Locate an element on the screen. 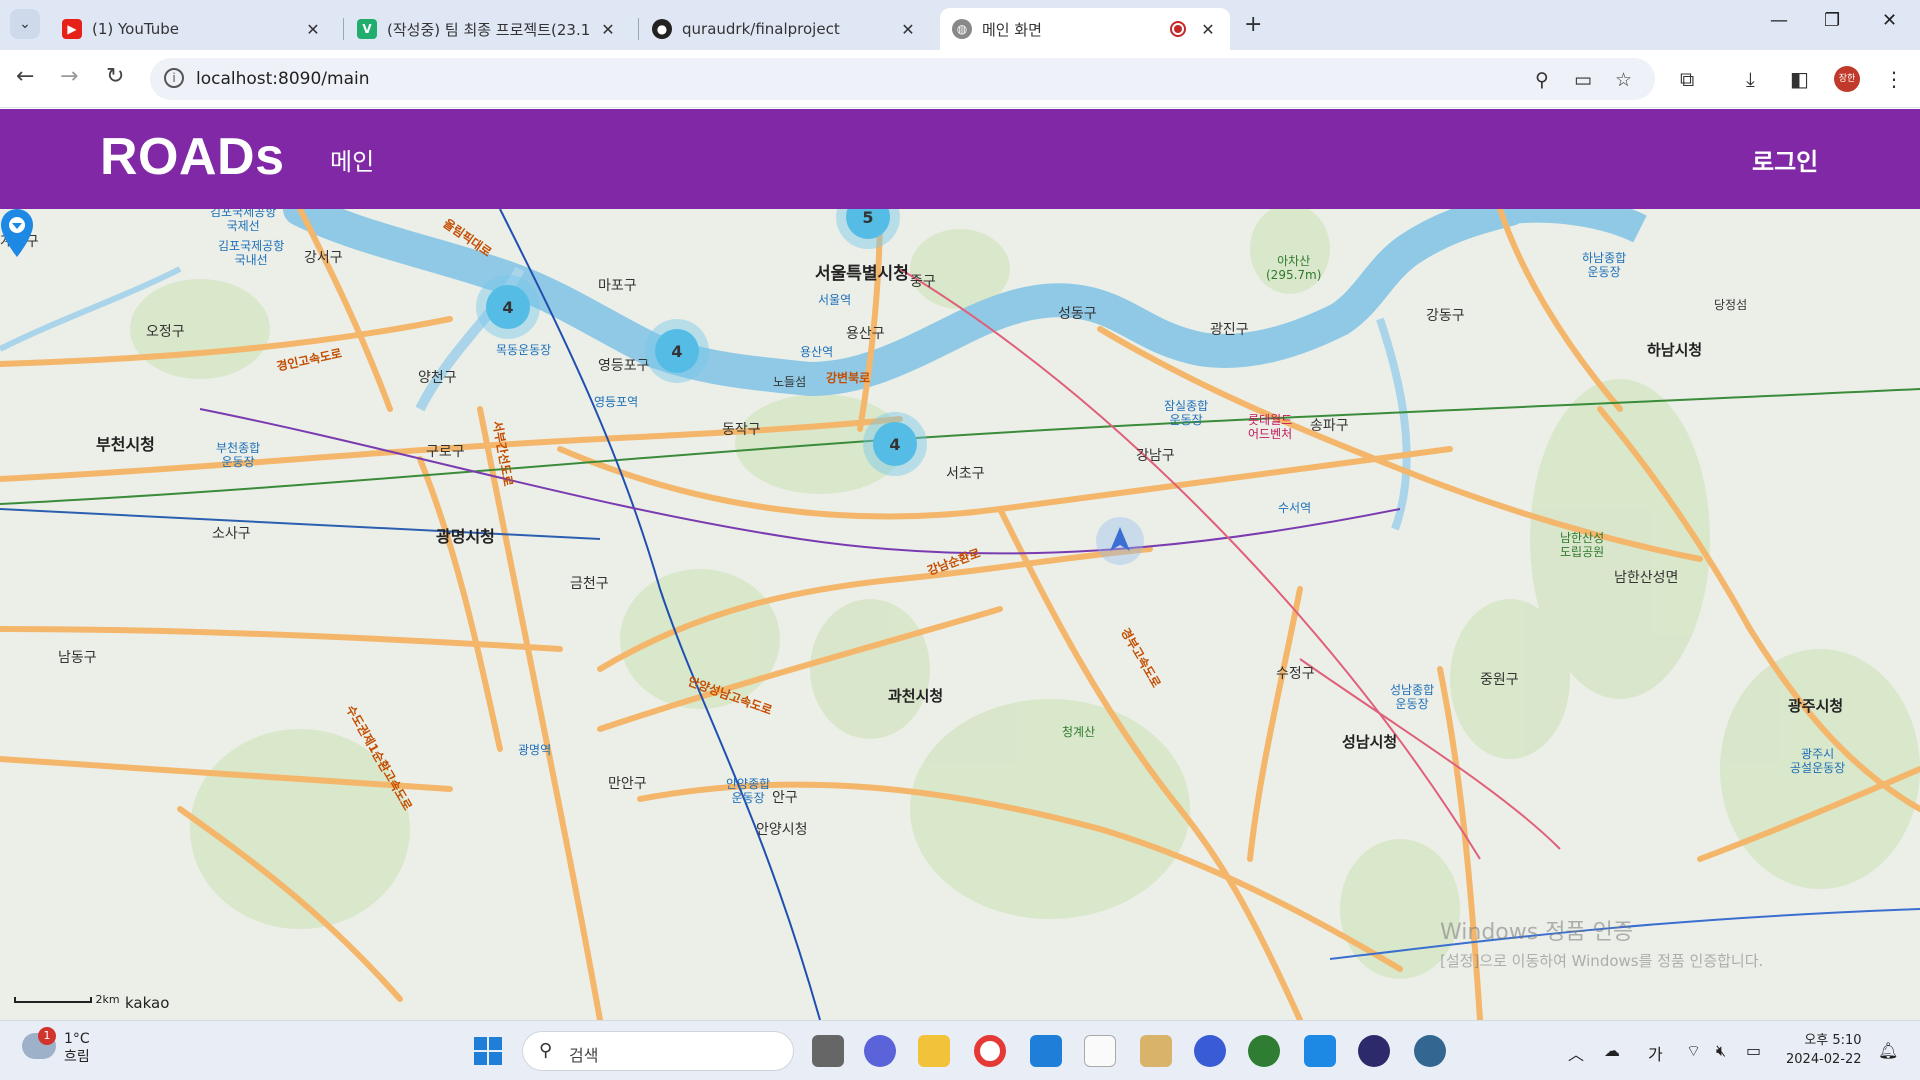 This screenshot has width=1920, height=1080. map-label-poi: 안양종합 운동장 is located at coordinates (748, 791).